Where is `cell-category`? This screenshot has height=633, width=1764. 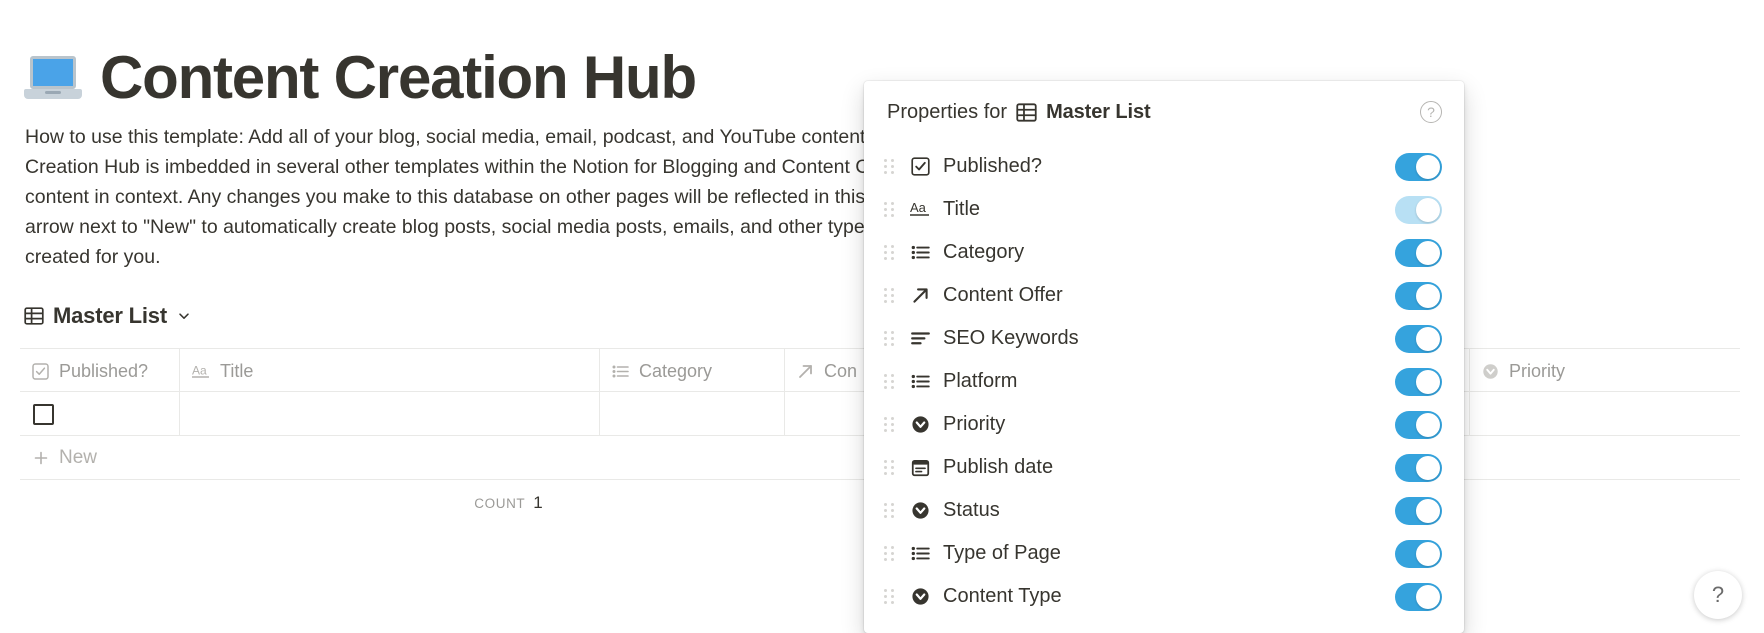 cell-category is located at coordinates (692, 414).